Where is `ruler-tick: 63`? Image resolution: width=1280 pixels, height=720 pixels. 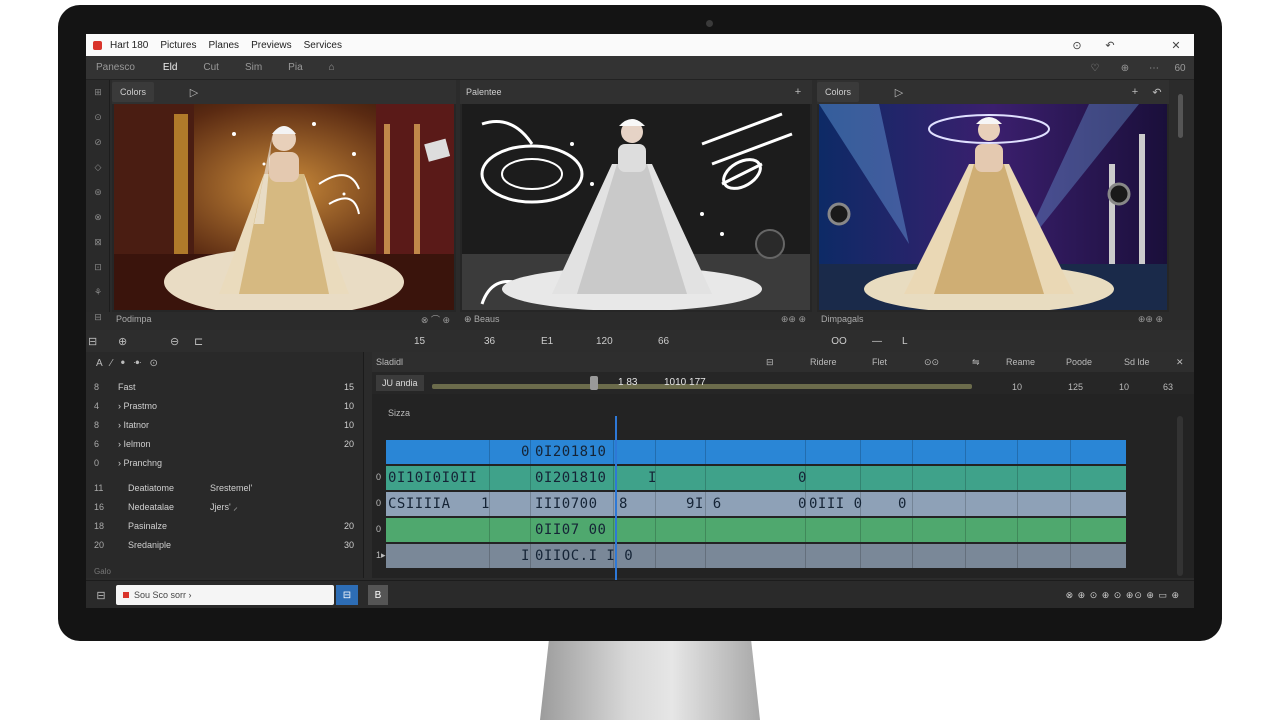 ruler-tick: 63 is located at coordinates (1168, 387).